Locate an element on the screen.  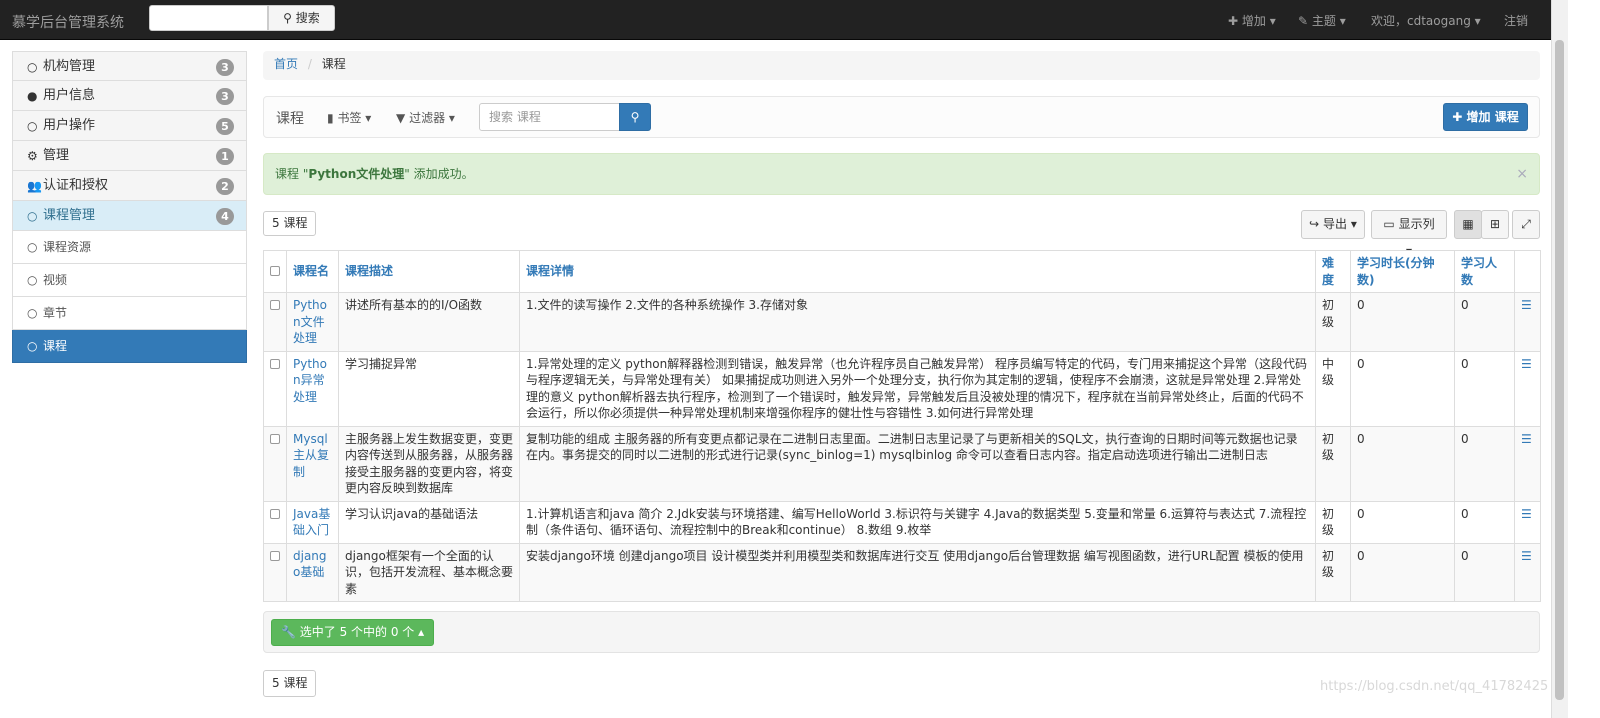
nav-search-input is located at coordinates (208, 18).